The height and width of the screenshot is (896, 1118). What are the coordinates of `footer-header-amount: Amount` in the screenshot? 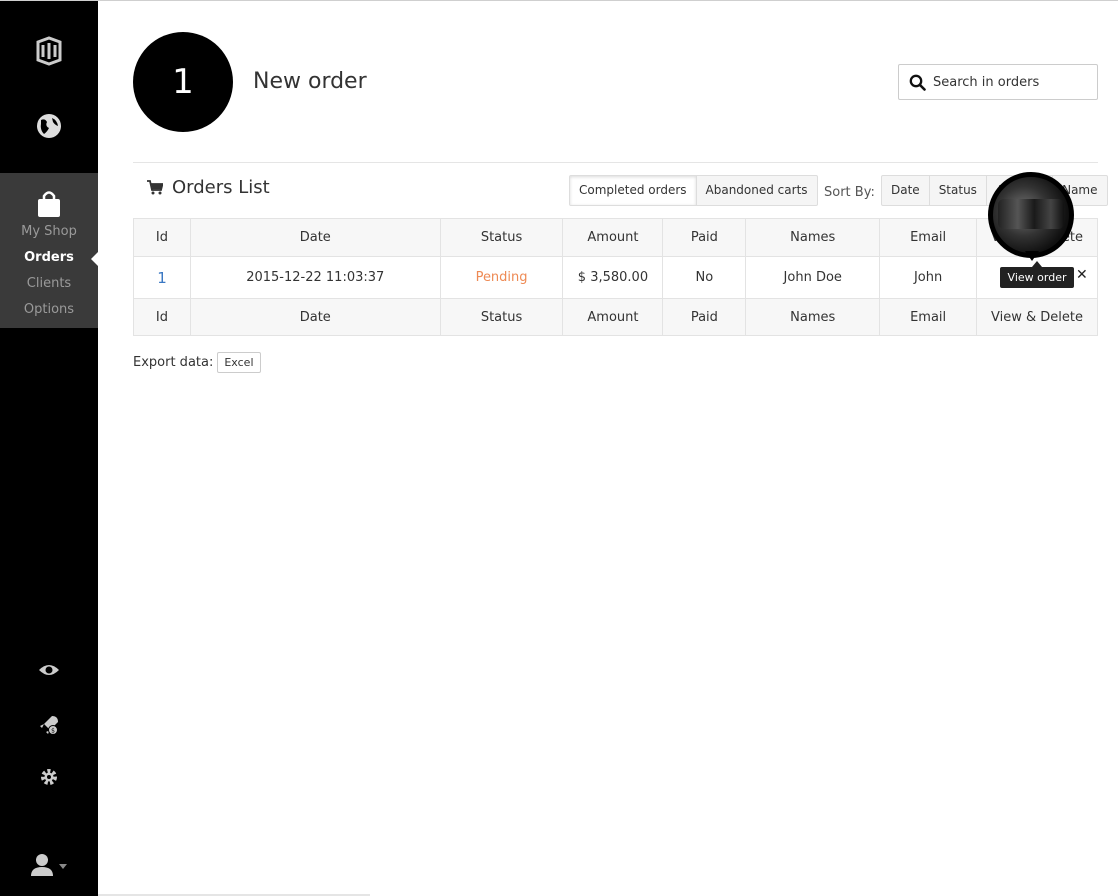 It's located at (613, 317).